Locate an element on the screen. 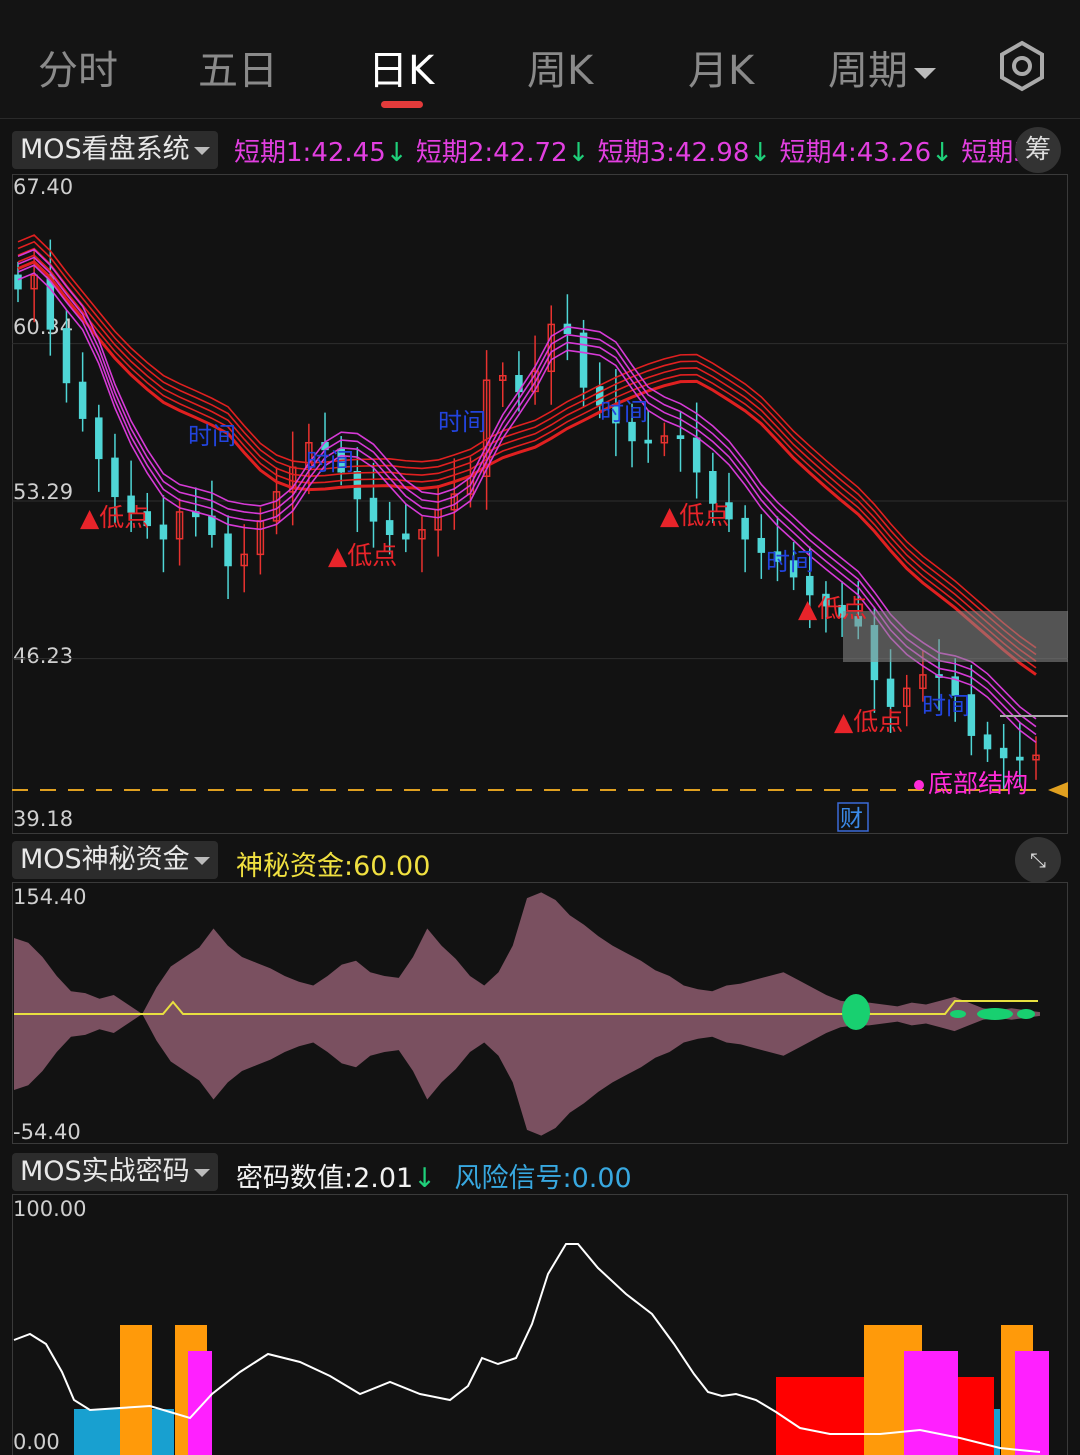  gear-icon is located at coordinates (1022, 66).